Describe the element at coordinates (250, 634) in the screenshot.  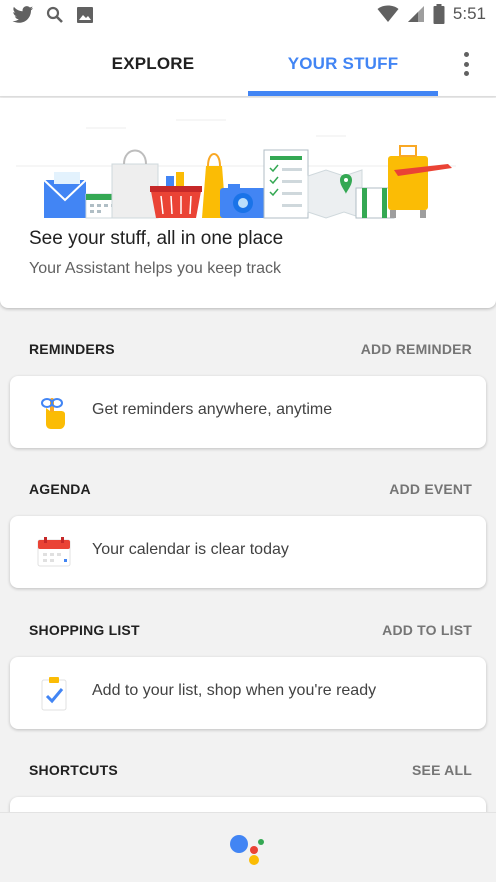
I see `section-header-shopping-list: SHOPPING LIST ADD TO LIST` at that location.